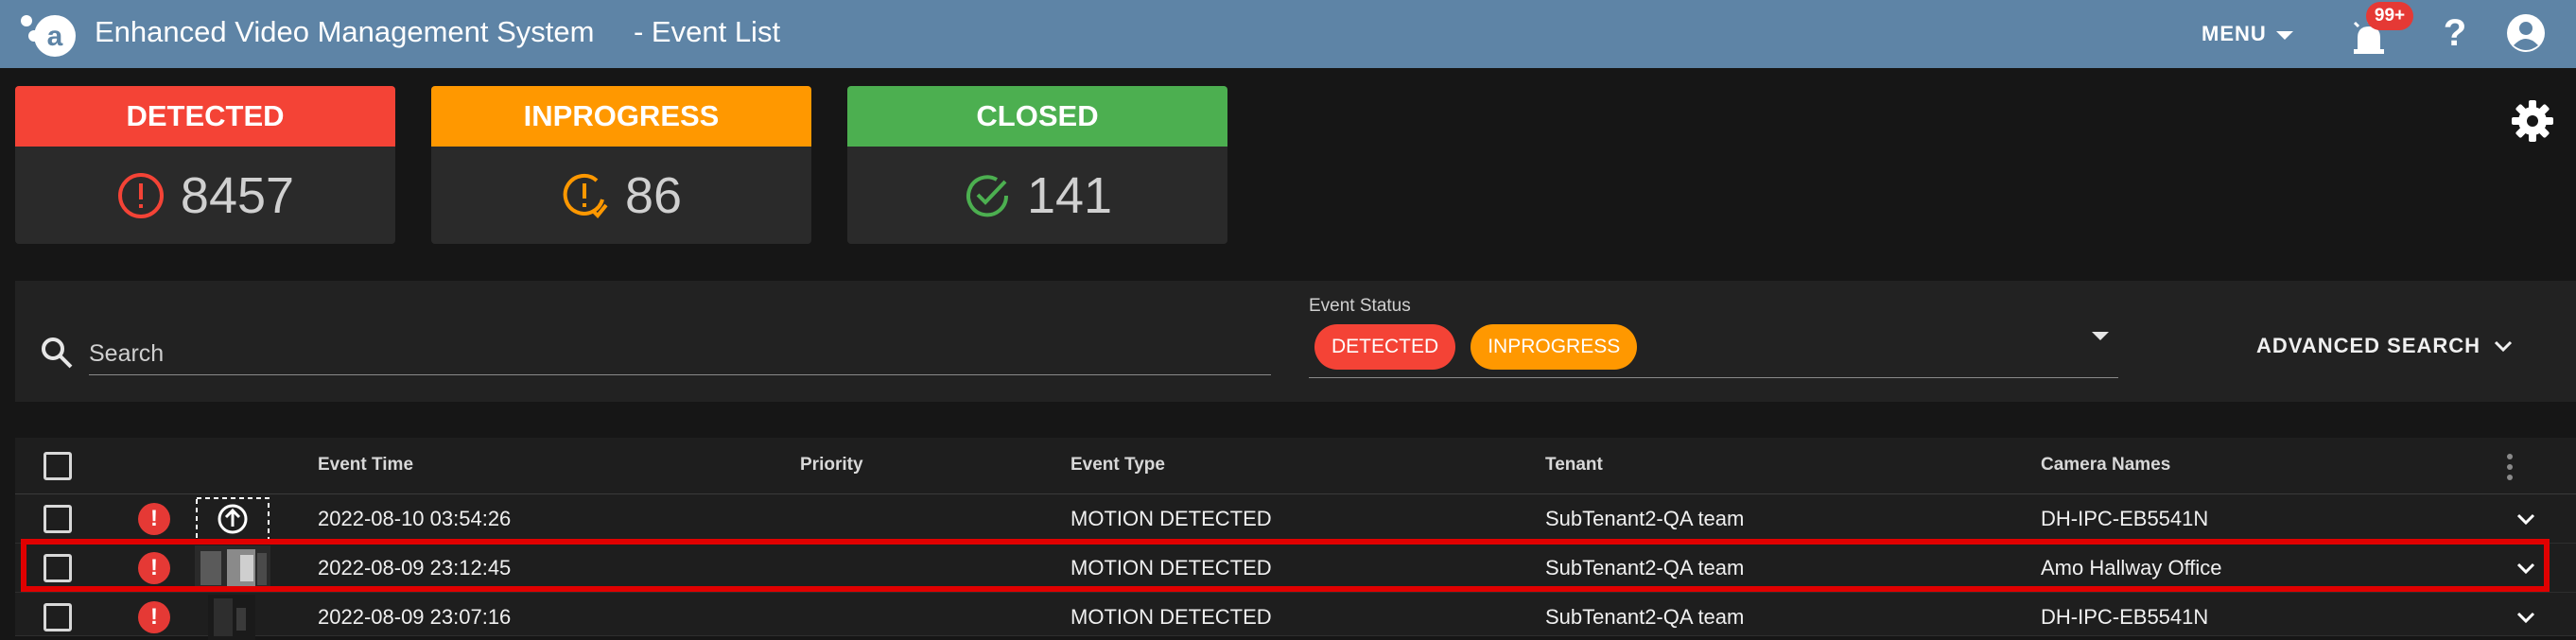 This screenshot has width=2576, height=640. What do you see at coordinates (2455, 33) in the screenshot?
I see `help-icon: ?` at bounding box center [2455, 33].